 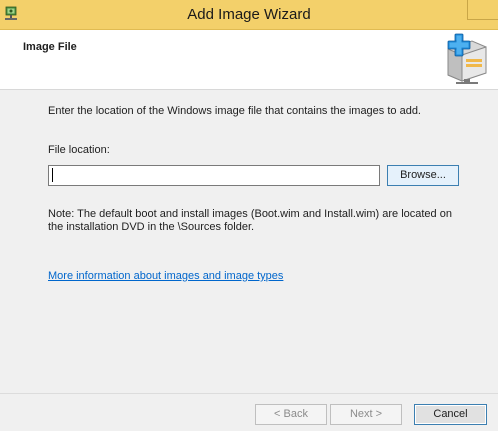 I want to click on window-title: Add Image Wizard, so click(x=249, y=14).